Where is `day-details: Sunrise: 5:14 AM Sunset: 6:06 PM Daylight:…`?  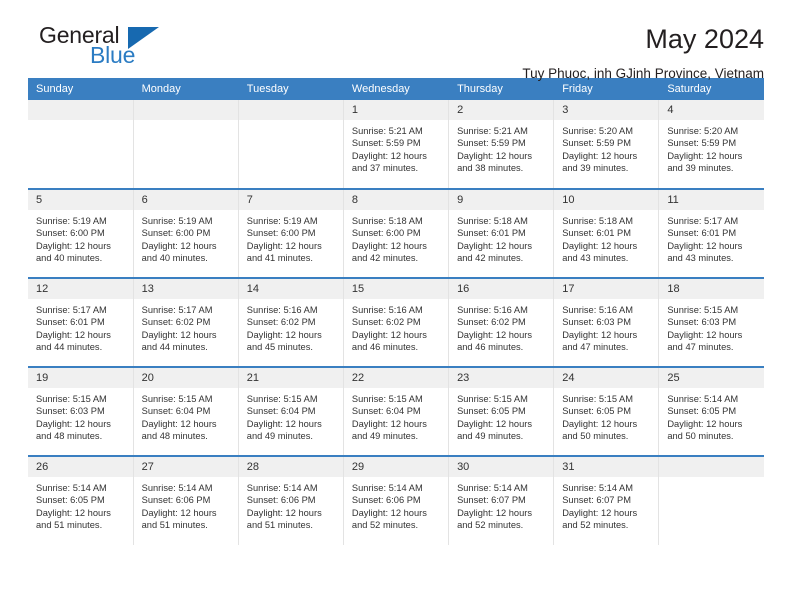 day-details: Sunrise: 5:14 AM Sunset: 6:06 PM Daylight:… is located at coordinates (291, 504).